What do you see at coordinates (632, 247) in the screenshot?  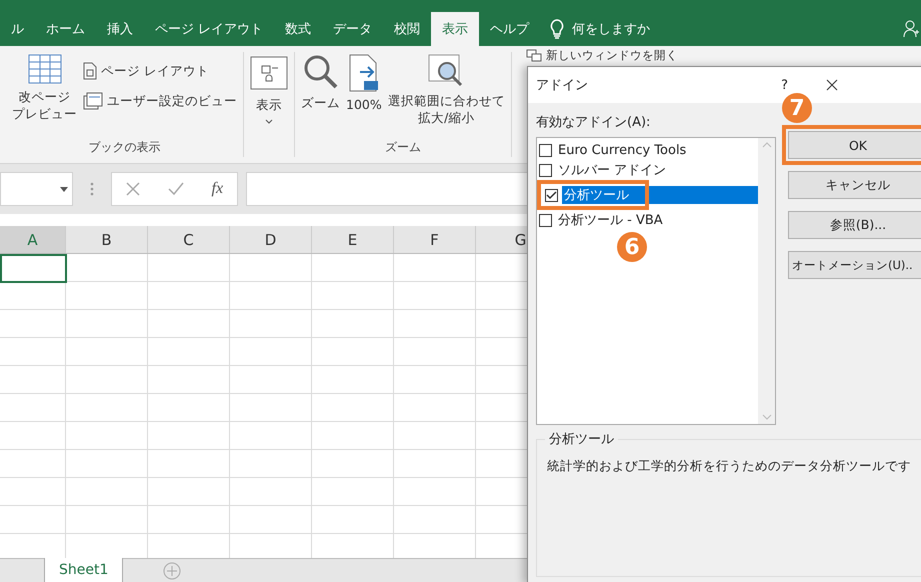 I see `step-number: 6` at bounding box center [632, 247].